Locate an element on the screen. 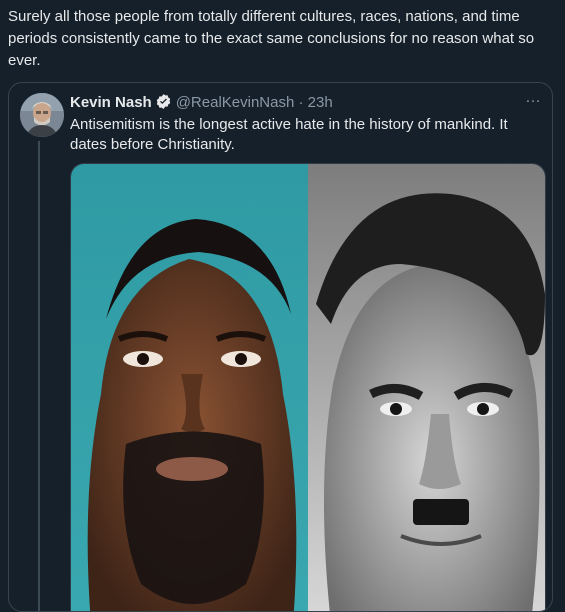 The height and width of the screenshot is (612, 565). verified-badge-icon is located at coordinates (163, 104).